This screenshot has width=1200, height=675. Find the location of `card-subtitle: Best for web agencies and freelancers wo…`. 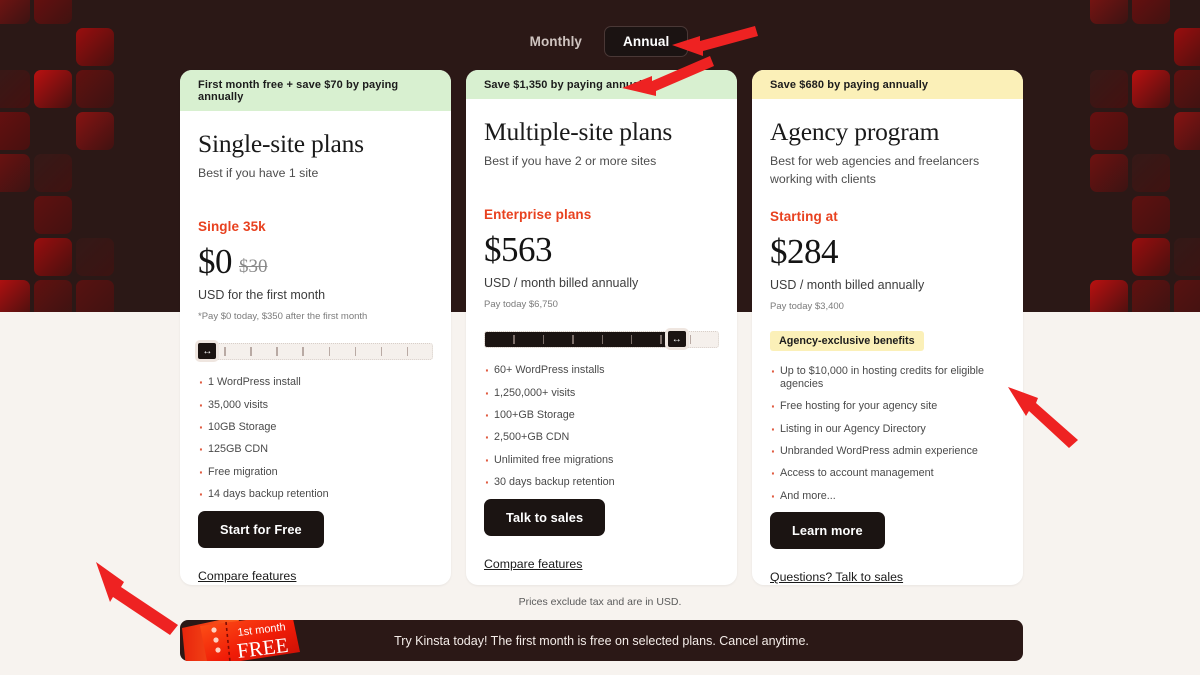

card-subtitle: Best for web agencies and freelancers wo… is located at coordinates (875, 170).